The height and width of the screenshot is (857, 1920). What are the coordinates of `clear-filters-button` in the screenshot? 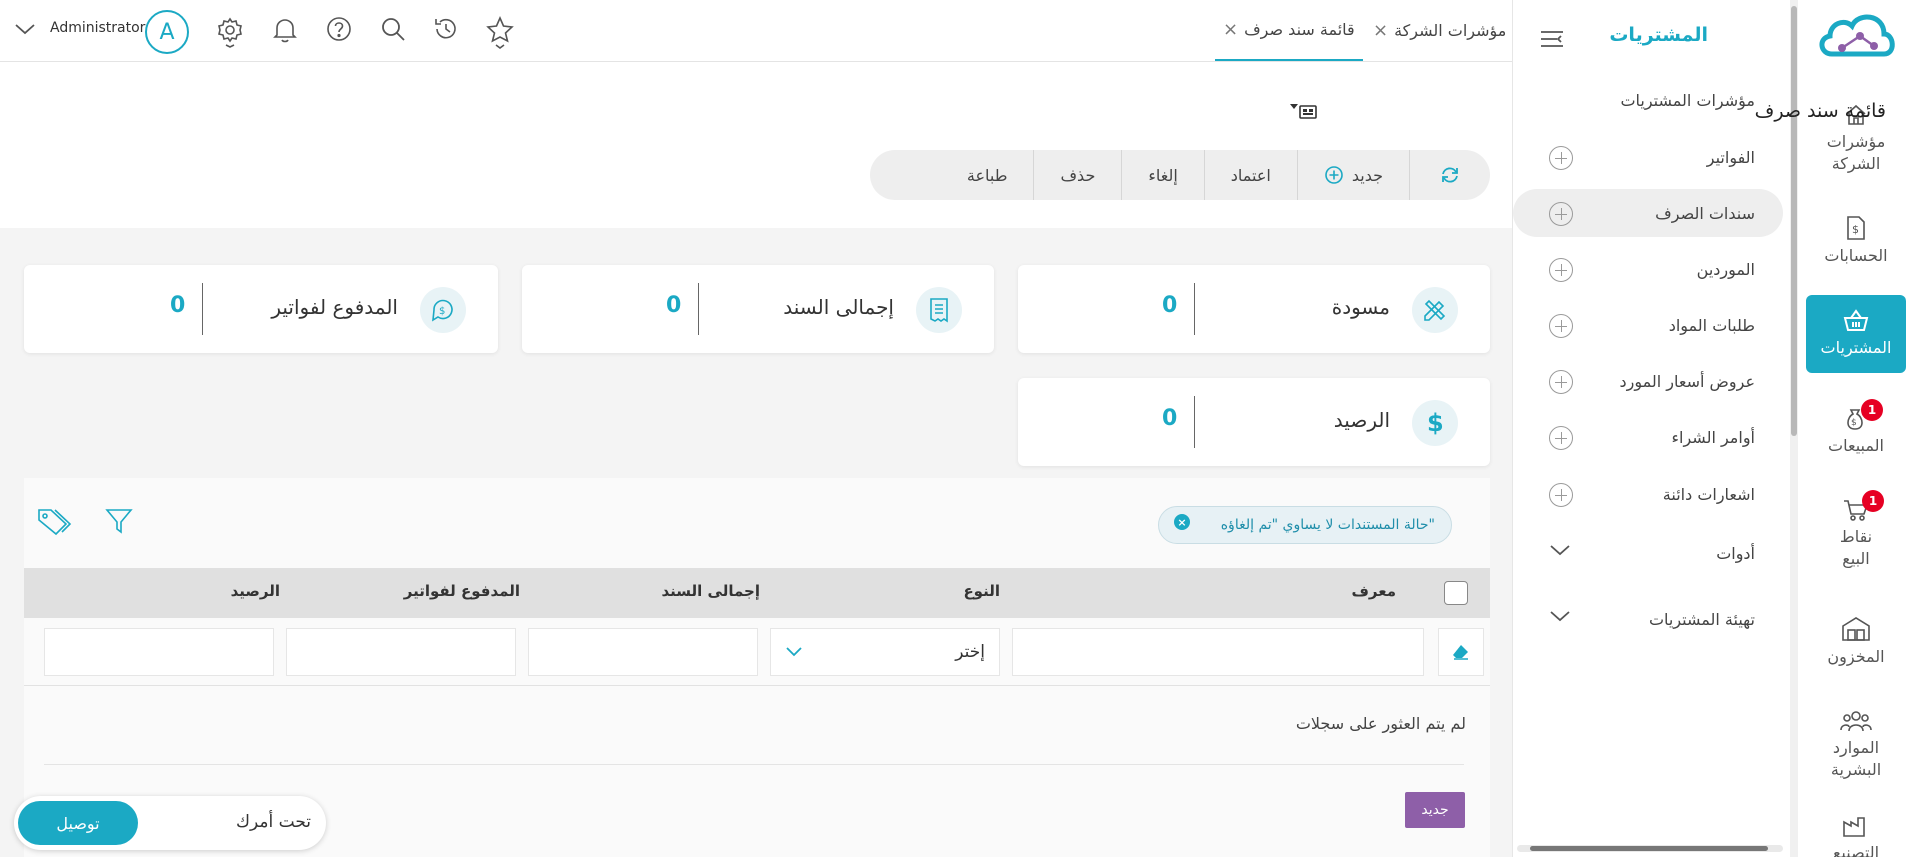 It's located at (1461, 652).